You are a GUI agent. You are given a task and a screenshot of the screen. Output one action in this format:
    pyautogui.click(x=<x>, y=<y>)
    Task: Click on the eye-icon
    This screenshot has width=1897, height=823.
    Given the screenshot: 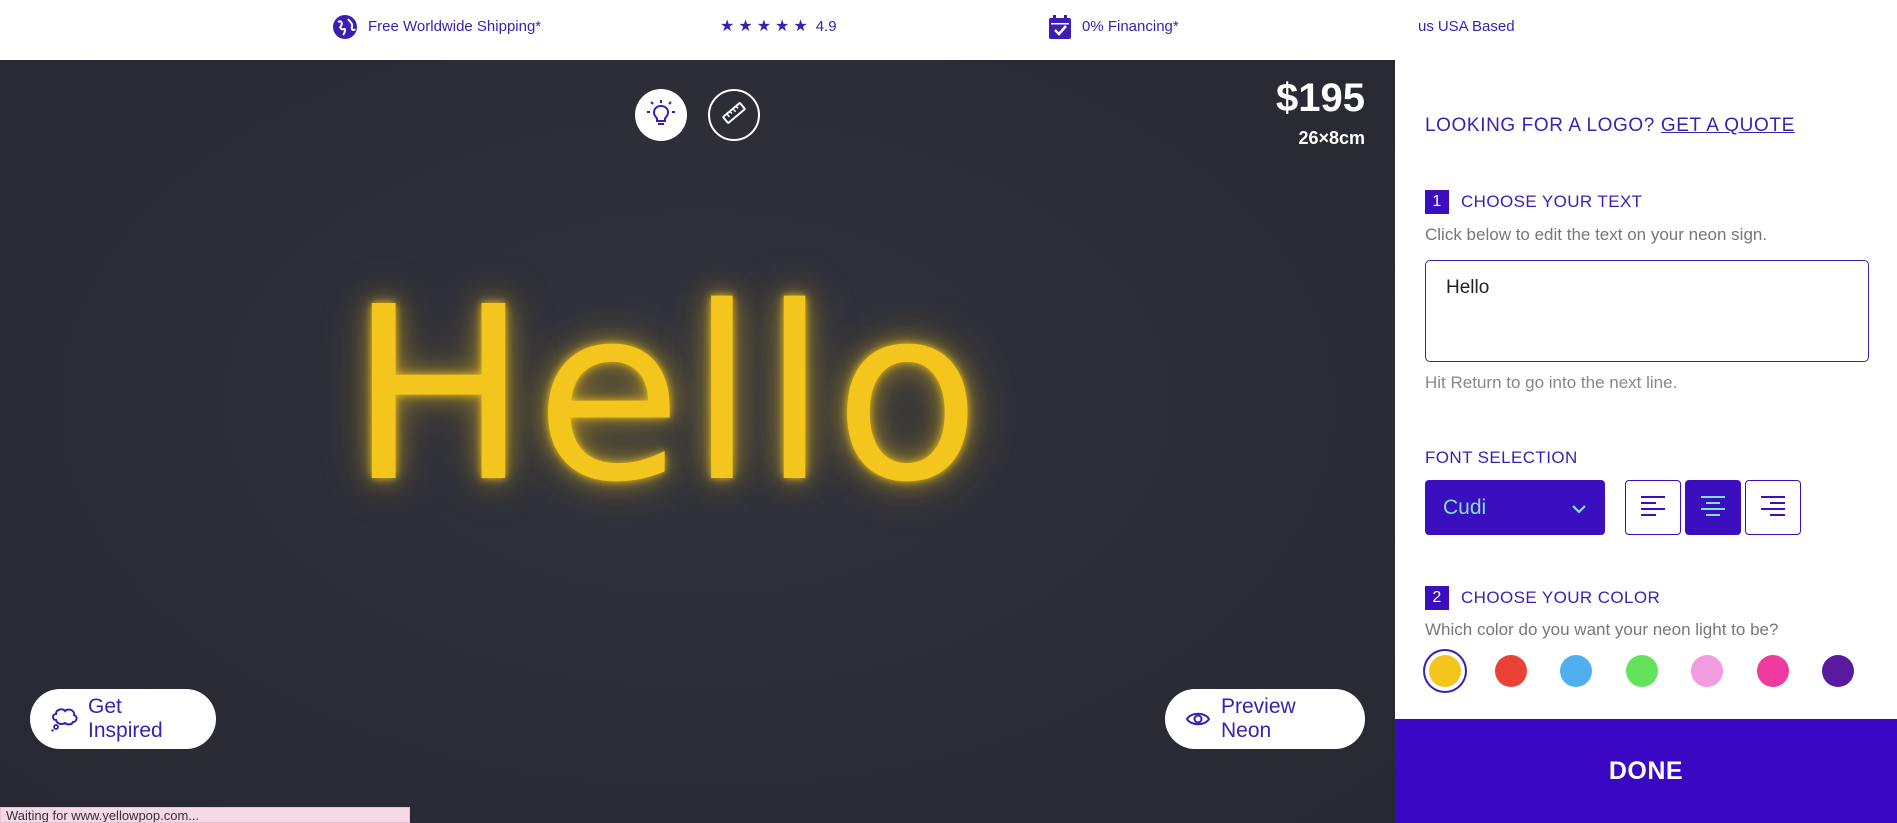 What is the action you would take?
    pyautogui.click(x=1198, y=719)
    